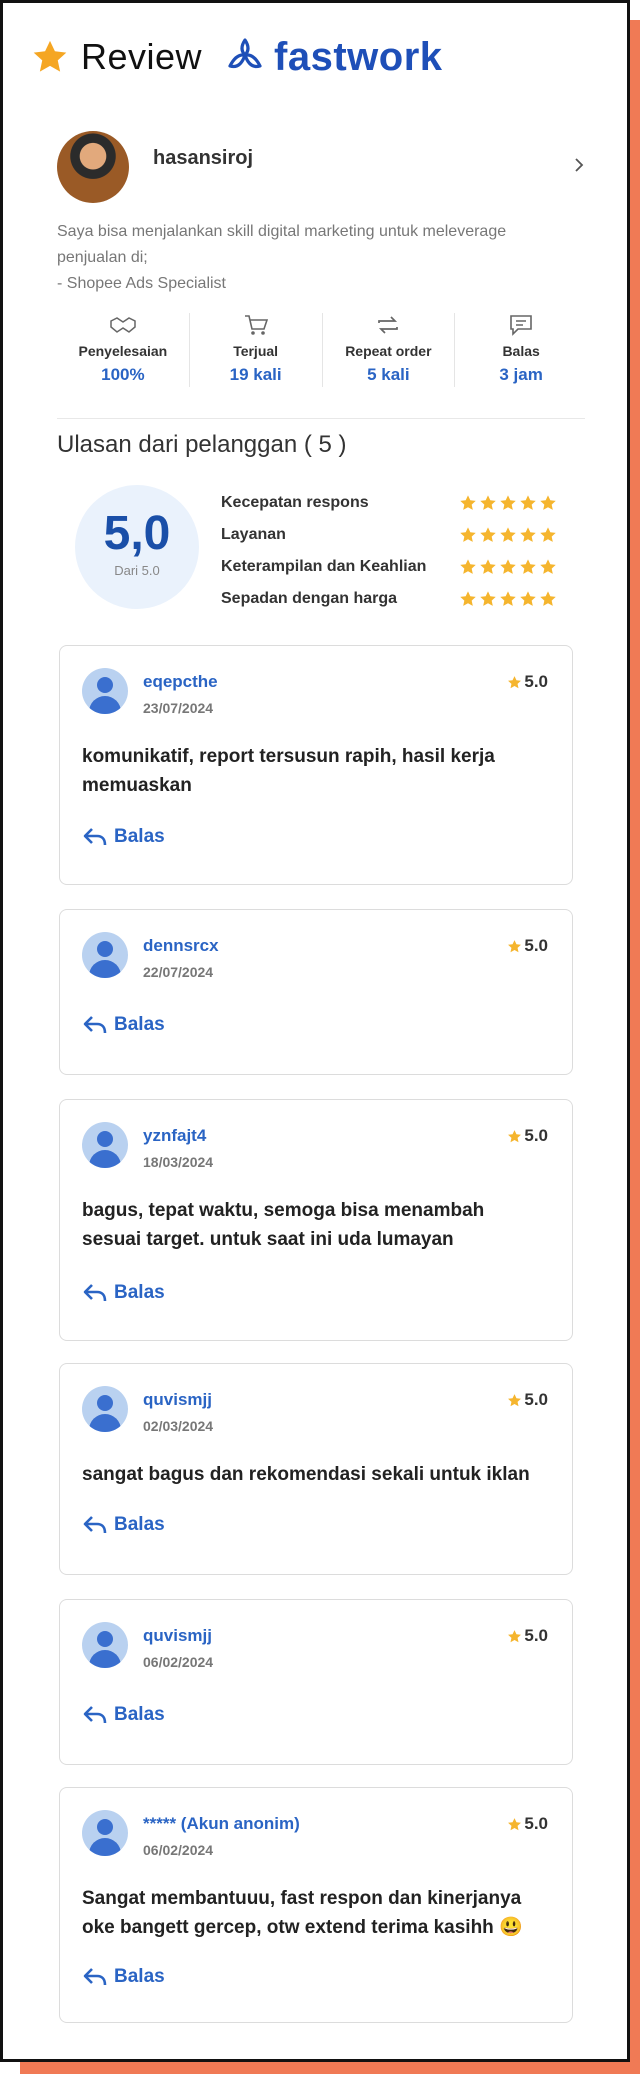 This screenshot has height=2074, width=640. What do you see at coordinates (389, 503) in the screenshot?
I see `criteria-row: Kecepatan respons` at bounding box center [389, 503].